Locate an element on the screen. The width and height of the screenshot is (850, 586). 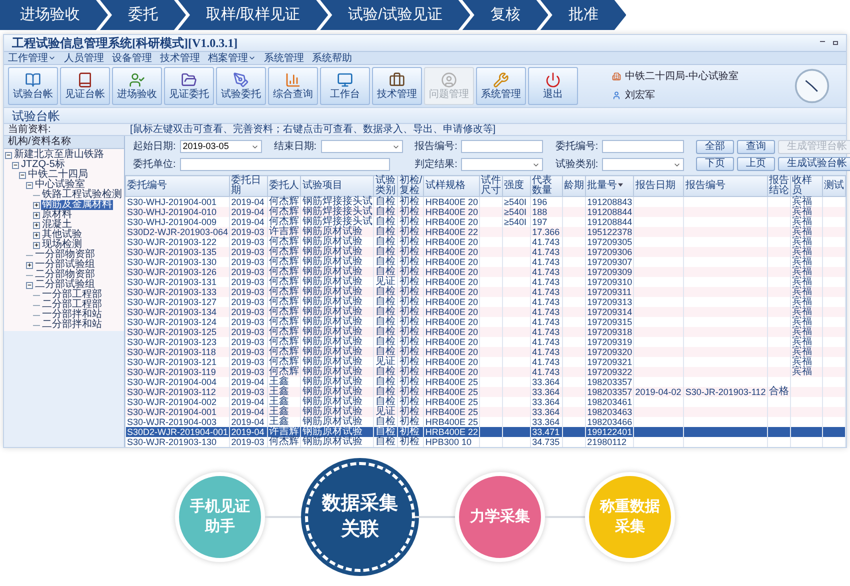
toolbar-button: 系统管理 is located at coordinates (501, 86).